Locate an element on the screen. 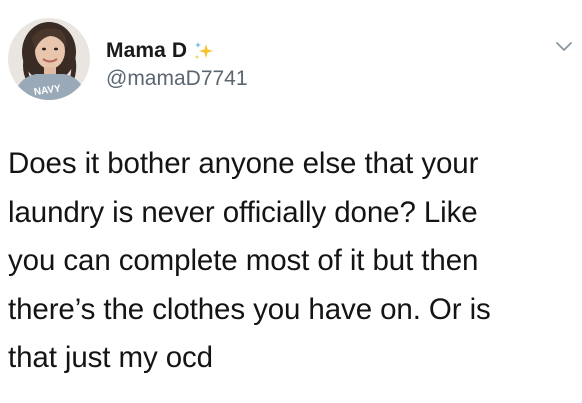 The width and height of the screenshot is (582, 403). chevron-down-icon is located at coordinates (564, 47).